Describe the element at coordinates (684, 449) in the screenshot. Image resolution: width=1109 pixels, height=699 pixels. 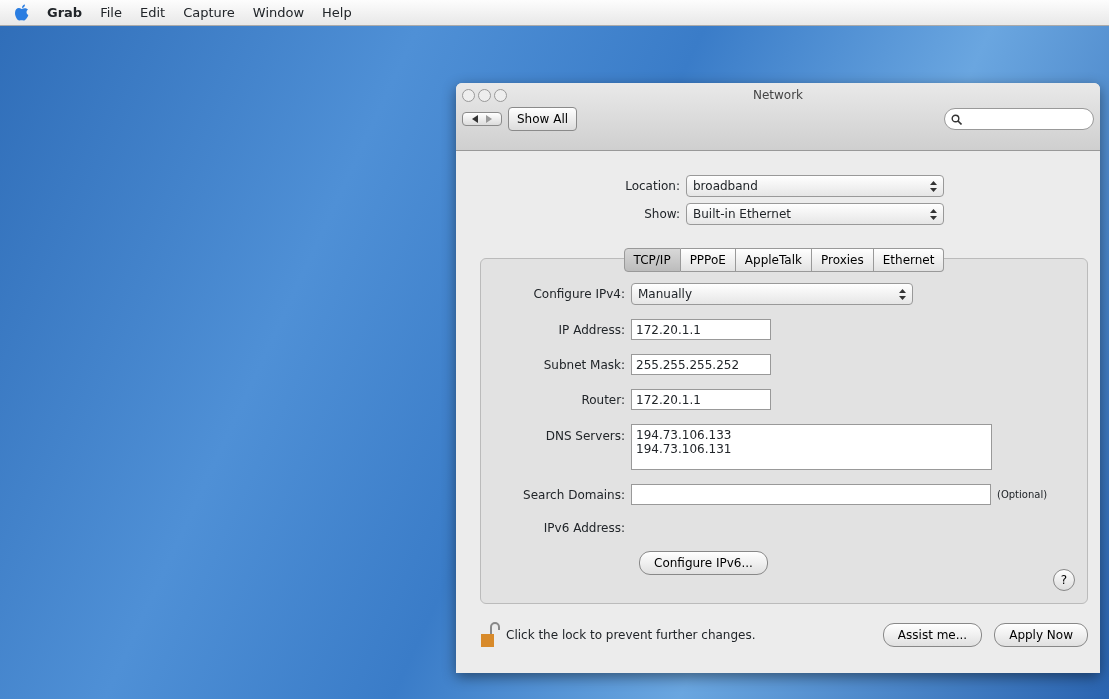
I see `list-entry: 194.73.106.131` at that location.